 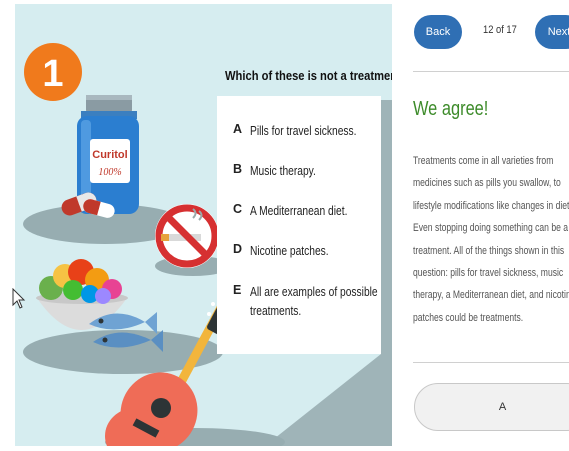 What do you see at coordinates (491, 362) in the screenshot?
I see `divider-bottom` at bounding box center [491, 362].